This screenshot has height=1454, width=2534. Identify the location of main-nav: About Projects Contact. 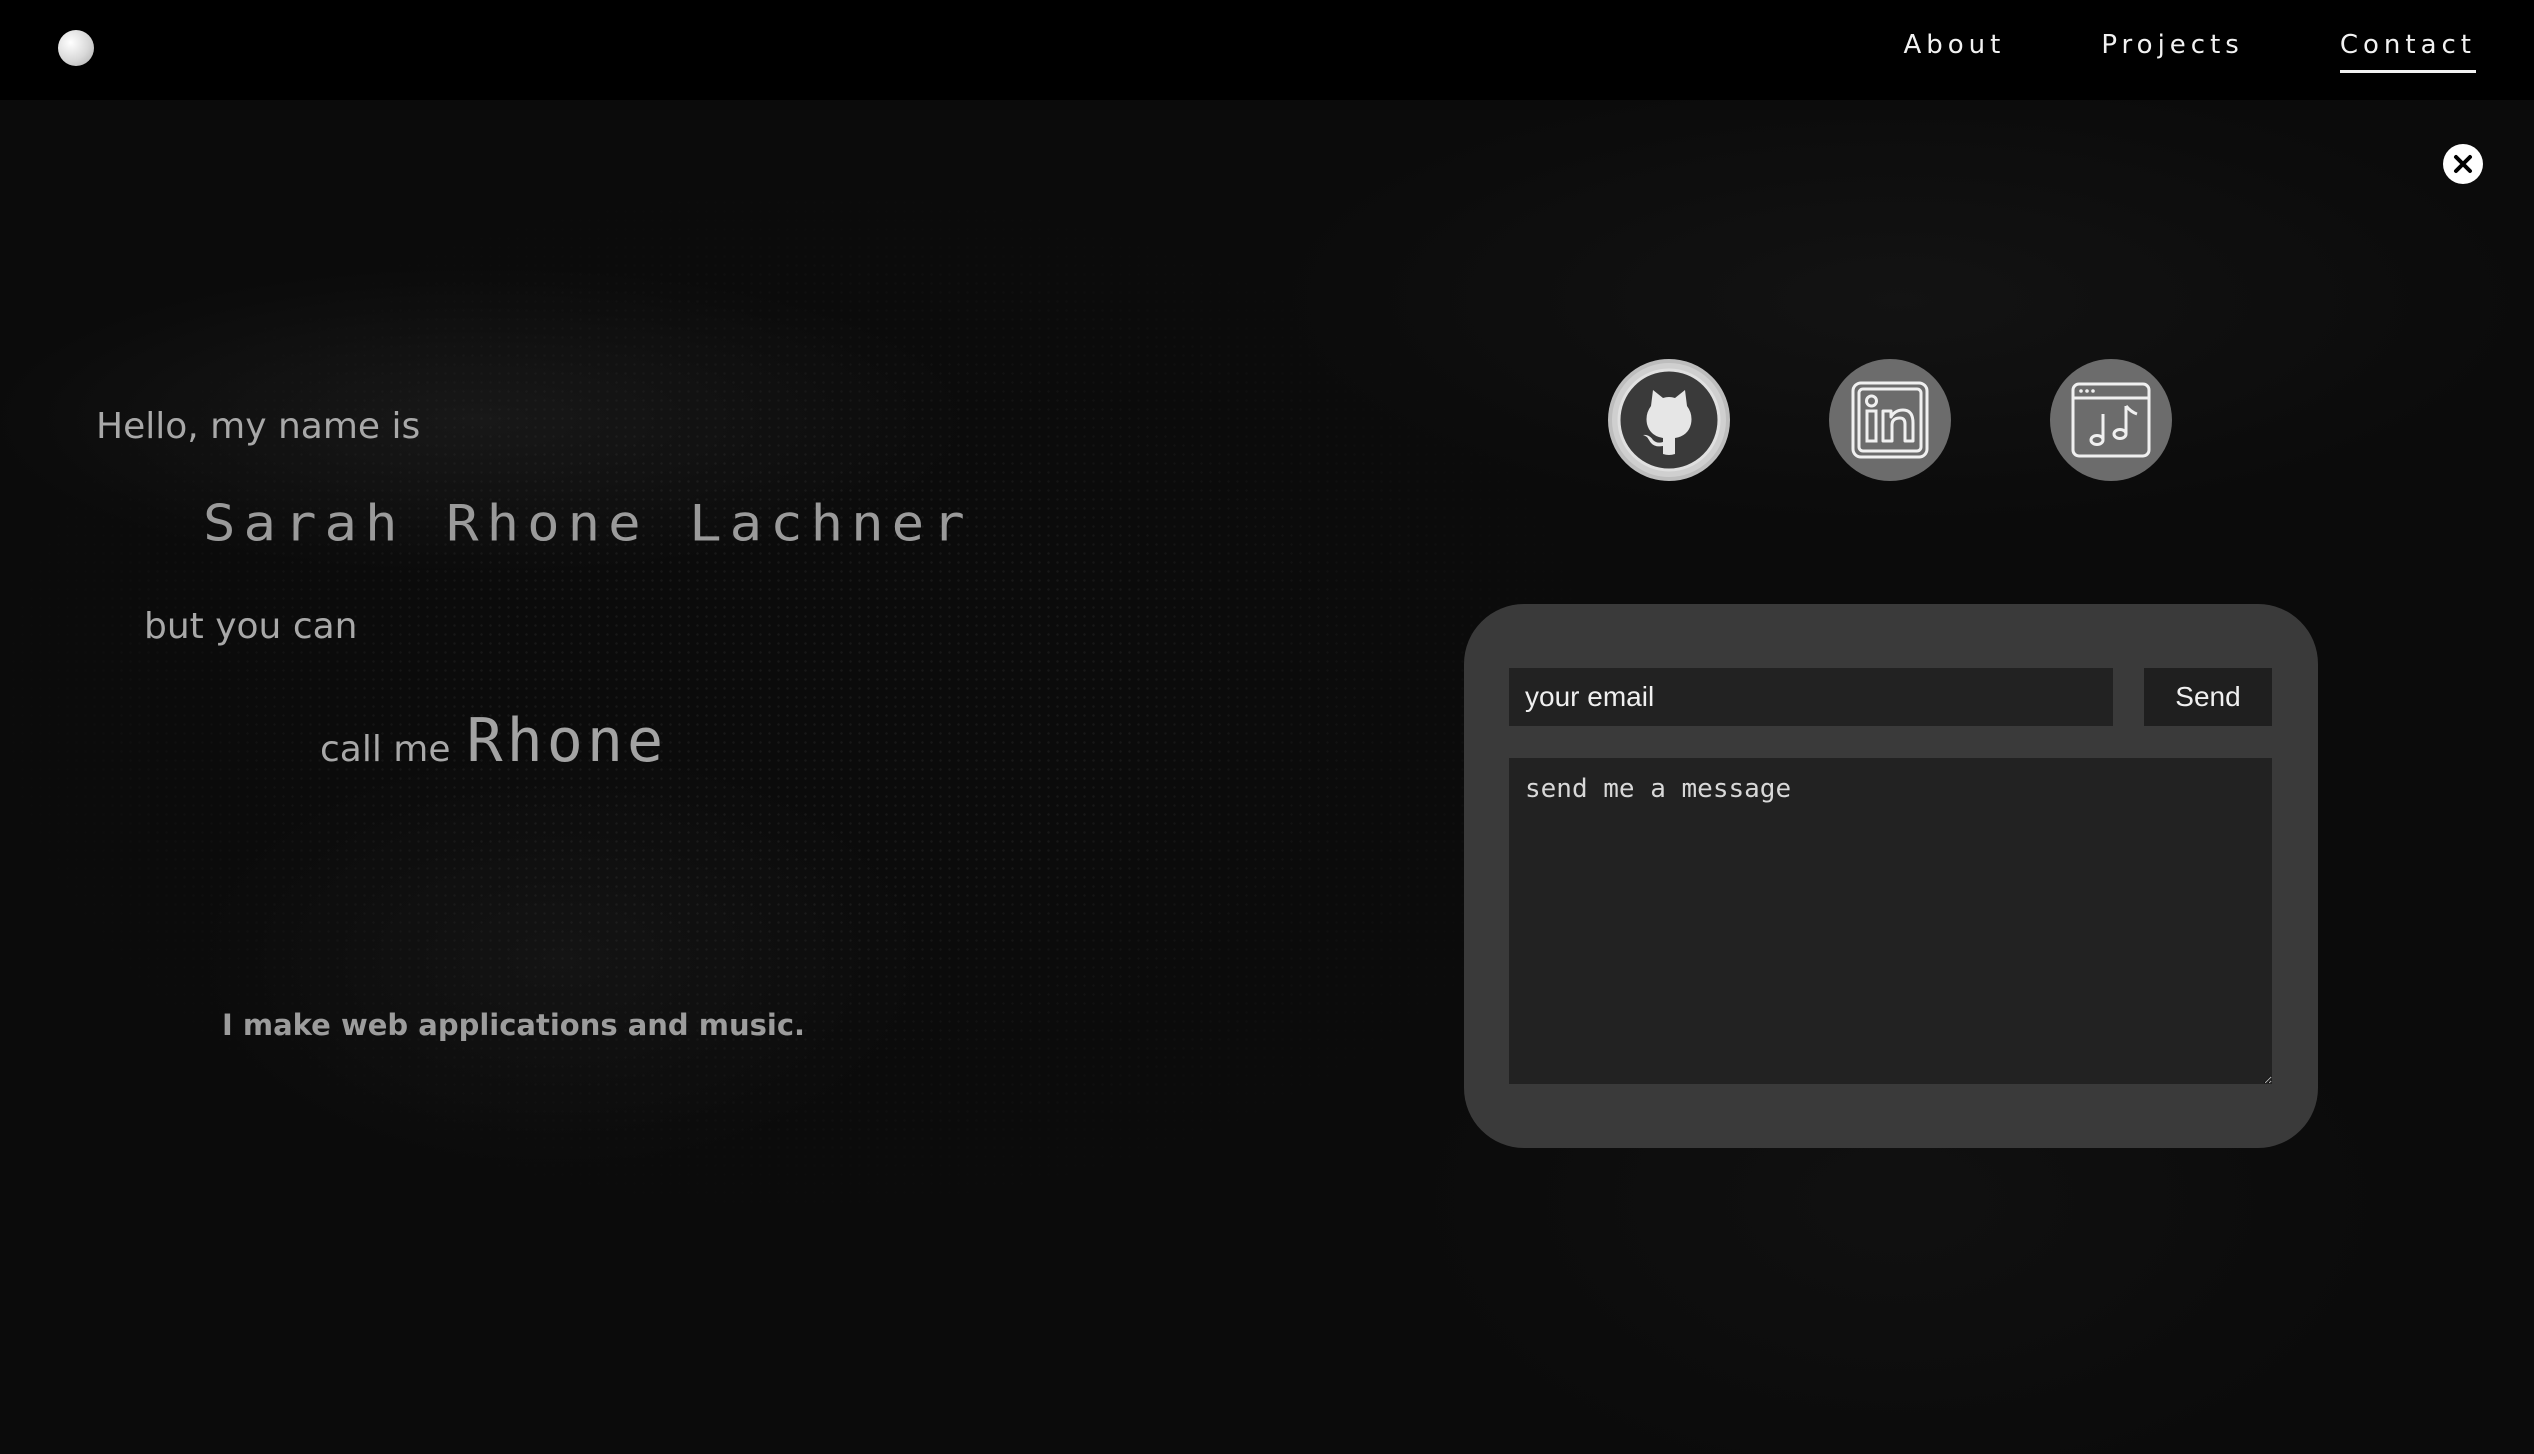
(2189, 51).